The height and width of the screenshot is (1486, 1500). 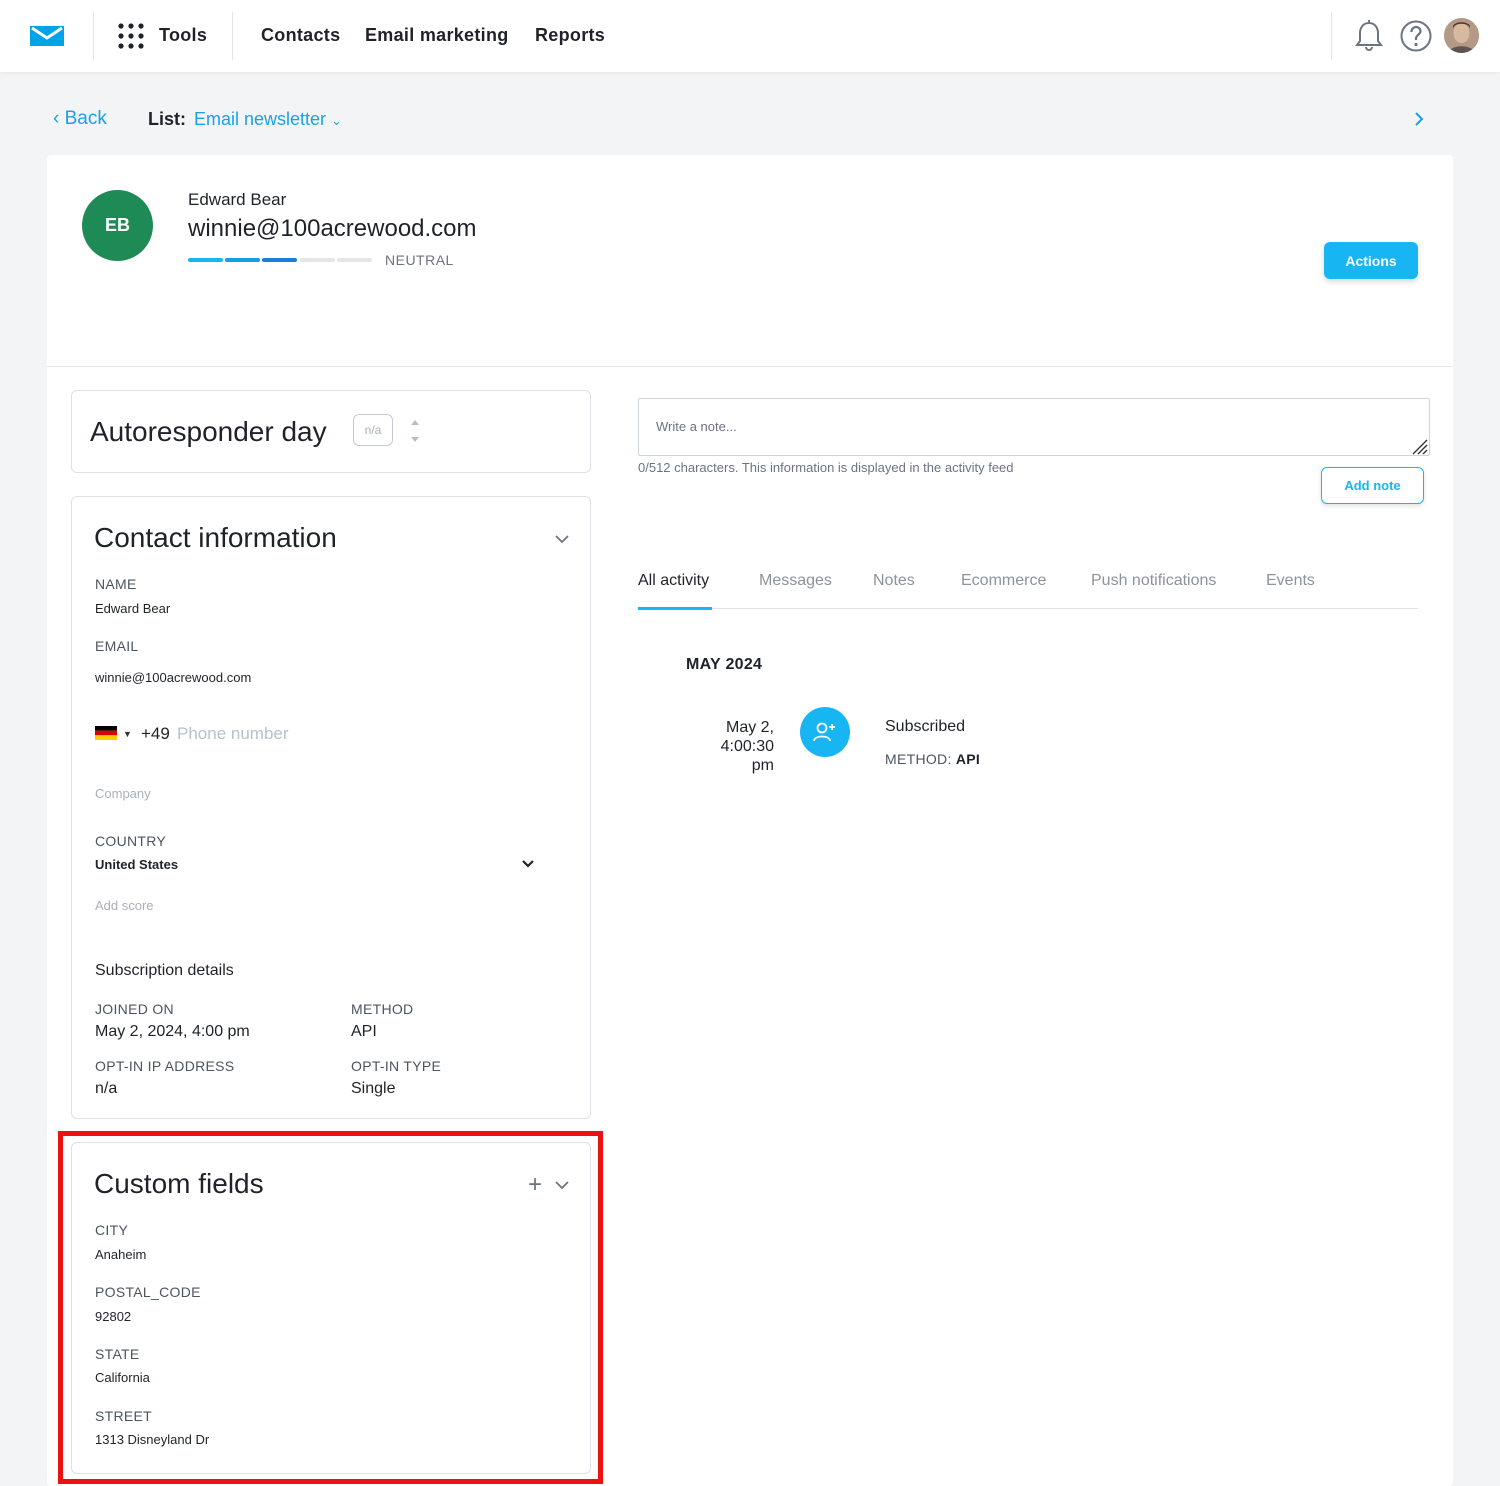 I want to click on method-label: METHOD, so click(x=382, y=1009).